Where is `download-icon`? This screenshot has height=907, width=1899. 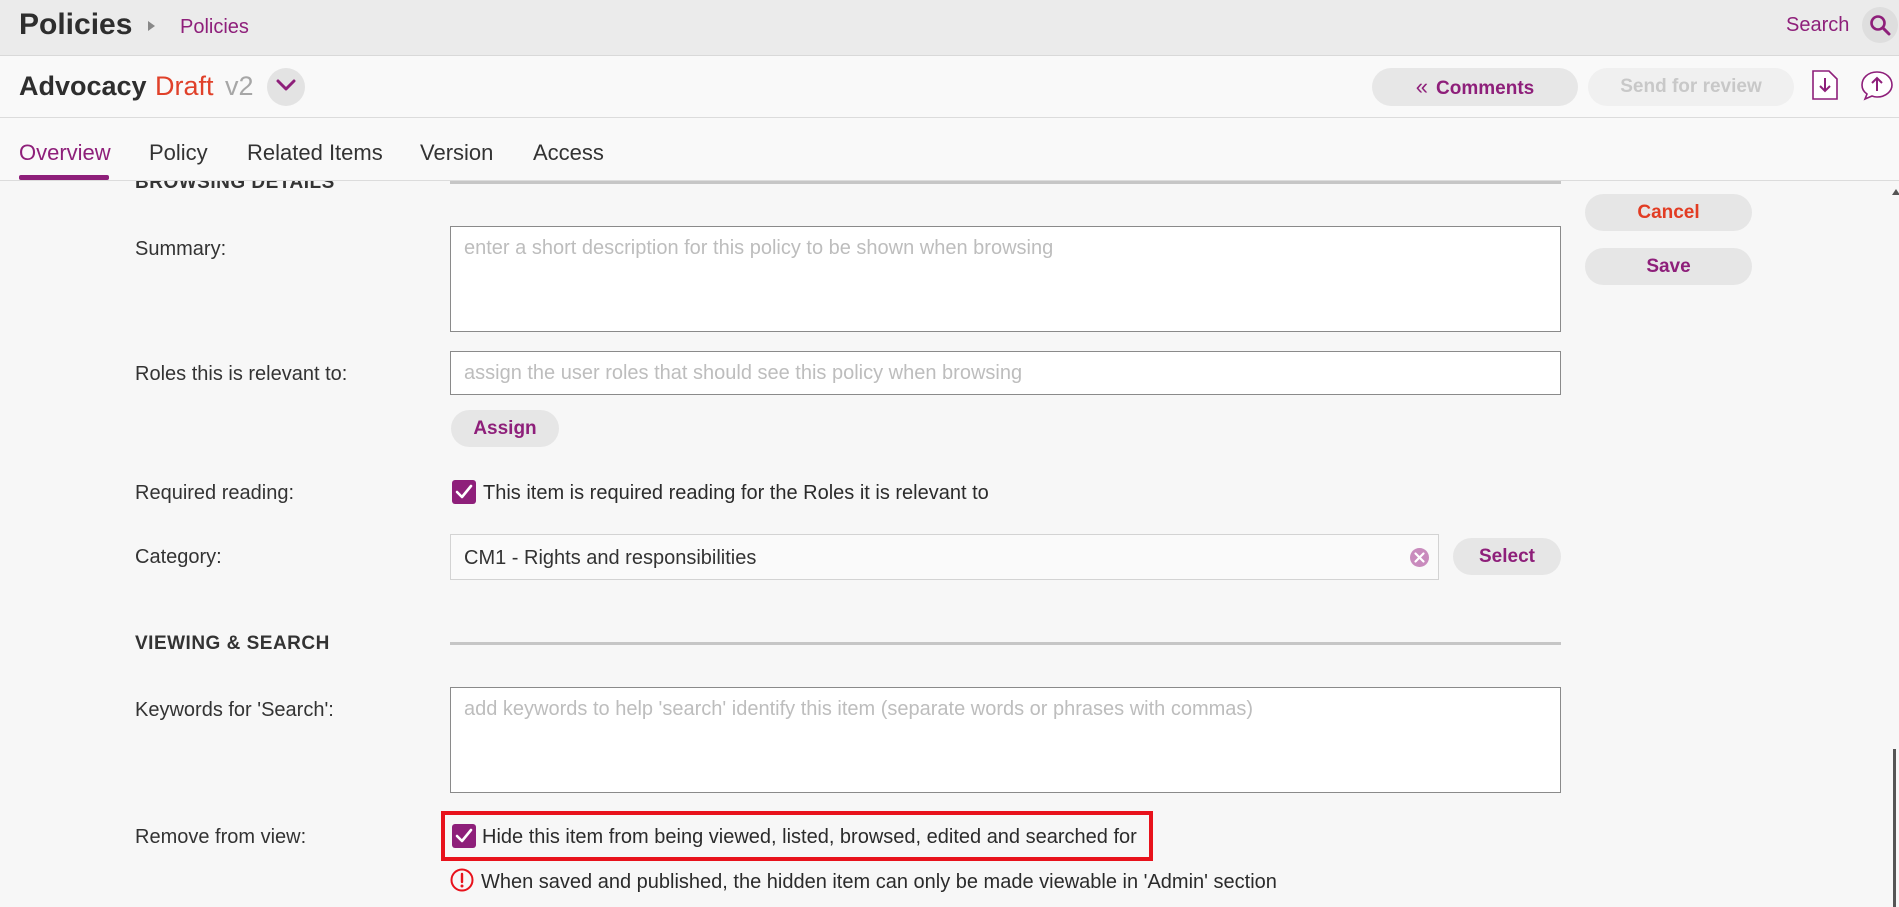 download-icon is located at coordinates (1825, 85).